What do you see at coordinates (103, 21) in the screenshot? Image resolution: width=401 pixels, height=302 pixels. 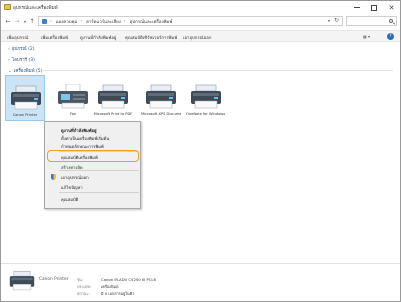 I see `breadcrumb-hardware-sound: ฮาร์ดแวร์และเสียง` at bounding box center [103, 21].